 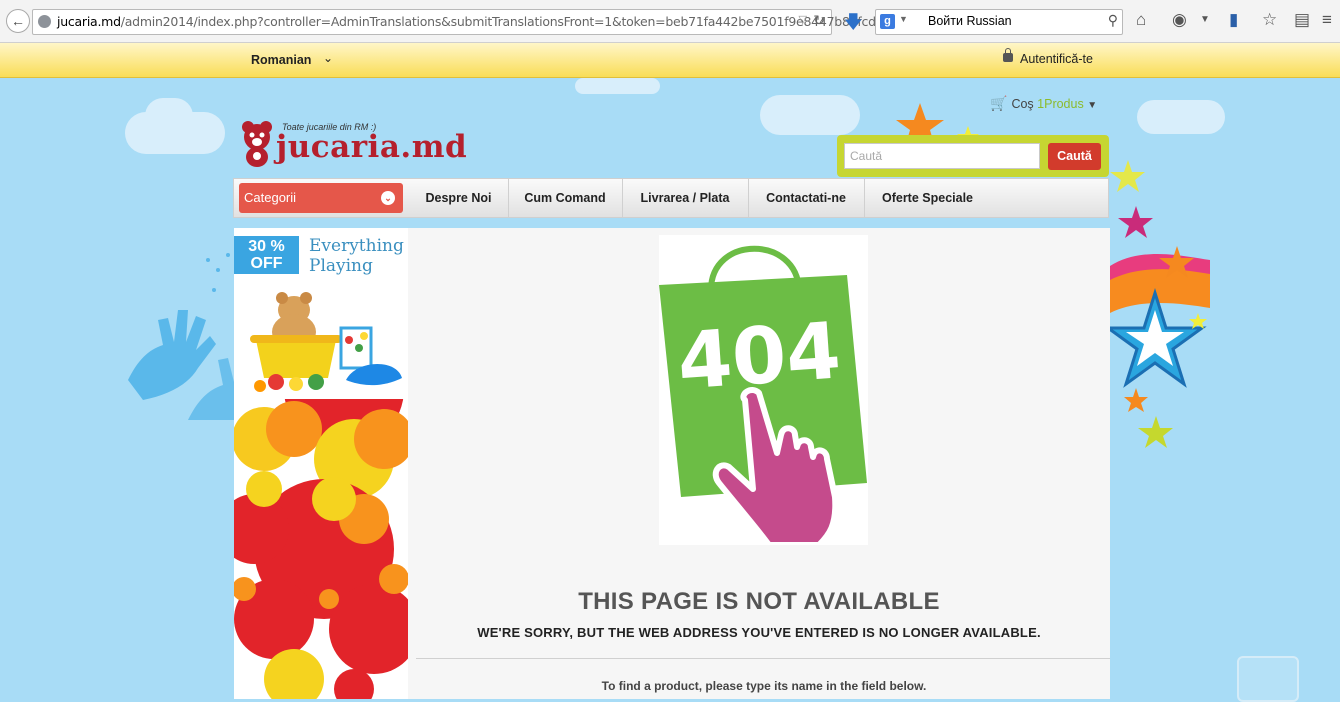 What do you see at coordinates (321, 198) in the screenshot?
I see `categories-dropdown: Categorii ⌄` at bounding box center [321, 198].